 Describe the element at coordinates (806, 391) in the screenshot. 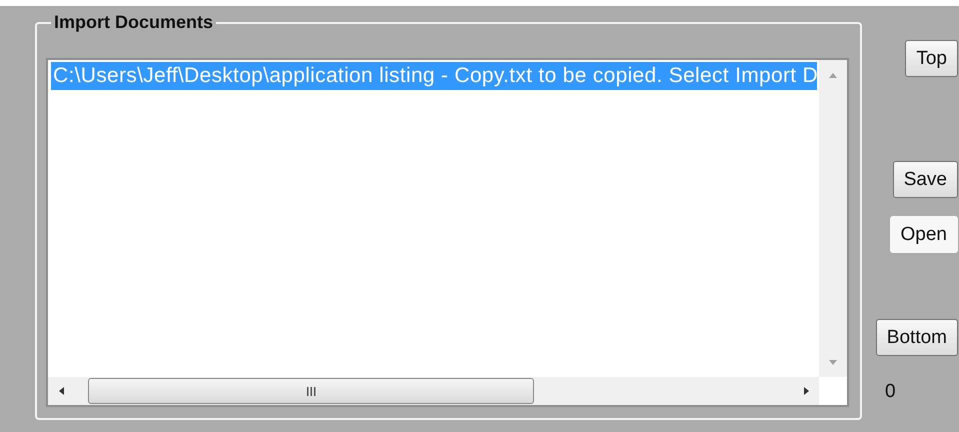

I see `scroll-right-icon` at that location.